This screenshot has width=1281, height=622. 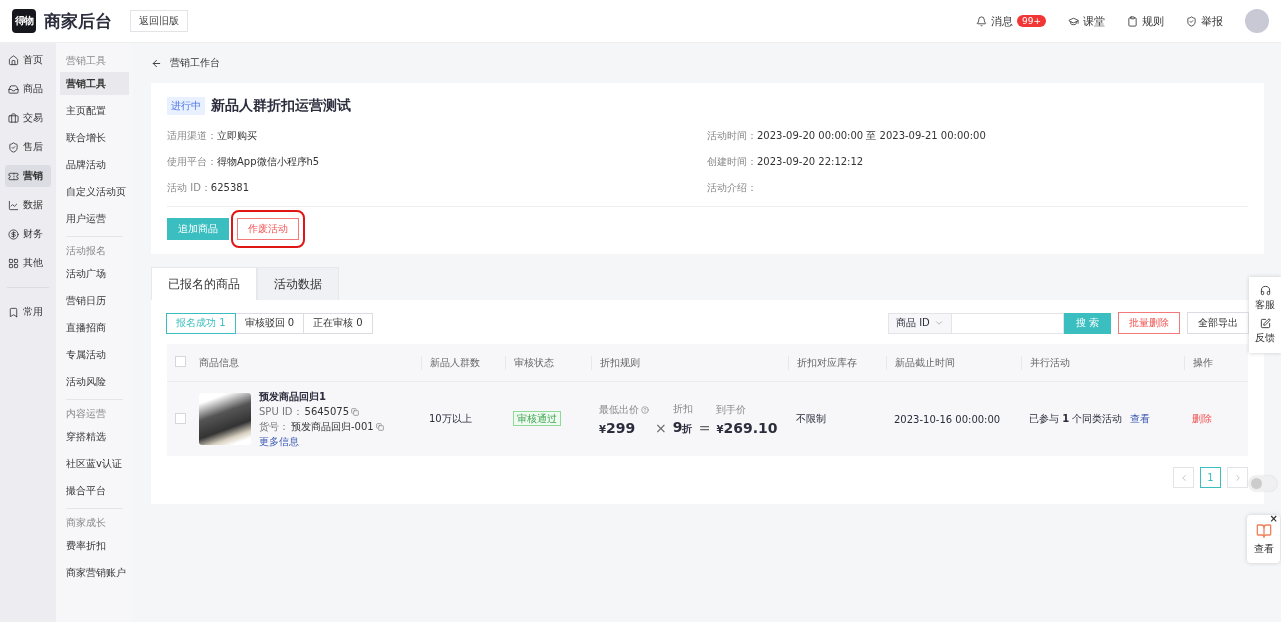 What do you see at coordinates (1265, 331) in the screenshot?
I see `float-panel-item: 反馈` at bounding box center [1265, 331].